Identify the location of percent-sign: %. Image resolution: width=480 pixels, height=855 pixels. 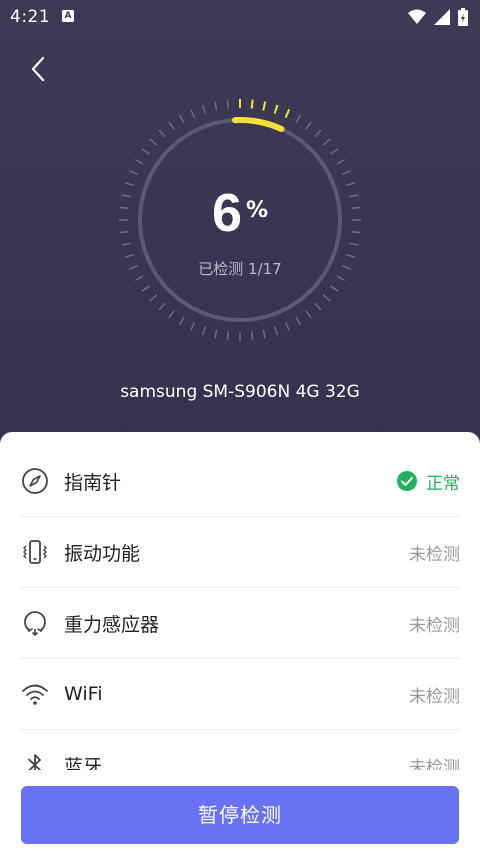
(257, 210).